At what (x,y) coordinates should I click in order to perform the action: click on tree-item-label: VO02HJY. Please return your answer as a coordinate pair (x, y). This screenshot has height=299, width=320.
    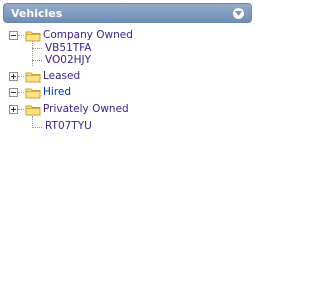
    Looking at the image, I should click on (68, 60).